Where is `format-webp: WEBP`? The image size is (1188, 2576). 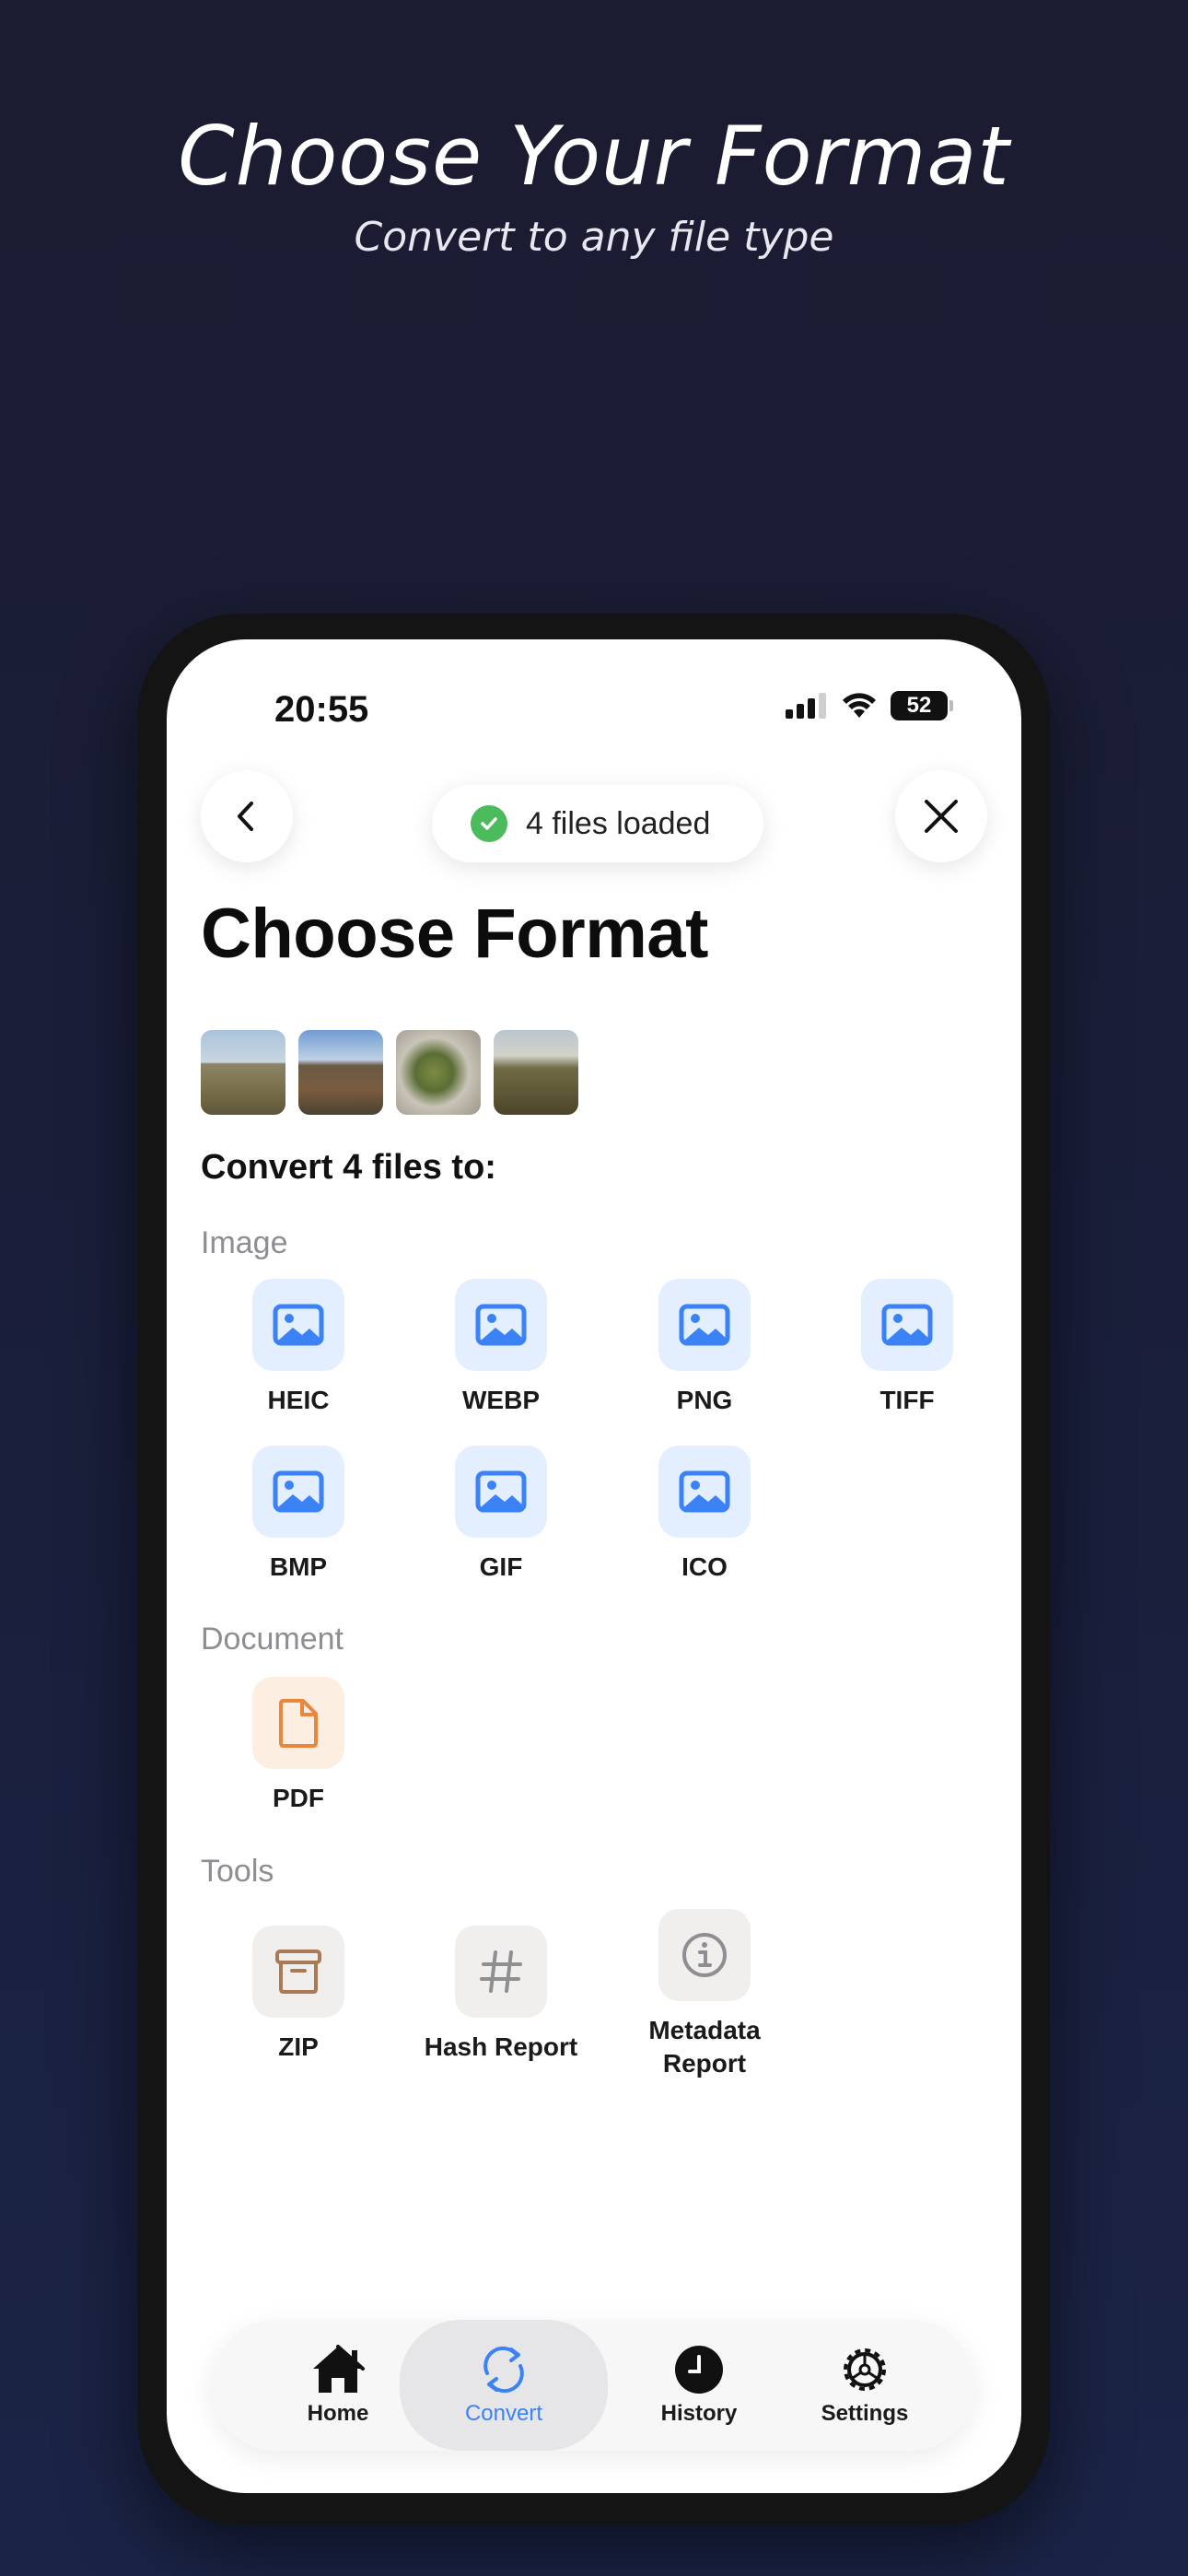
format-webp: WEBP is located at coordinates (501, 1348).